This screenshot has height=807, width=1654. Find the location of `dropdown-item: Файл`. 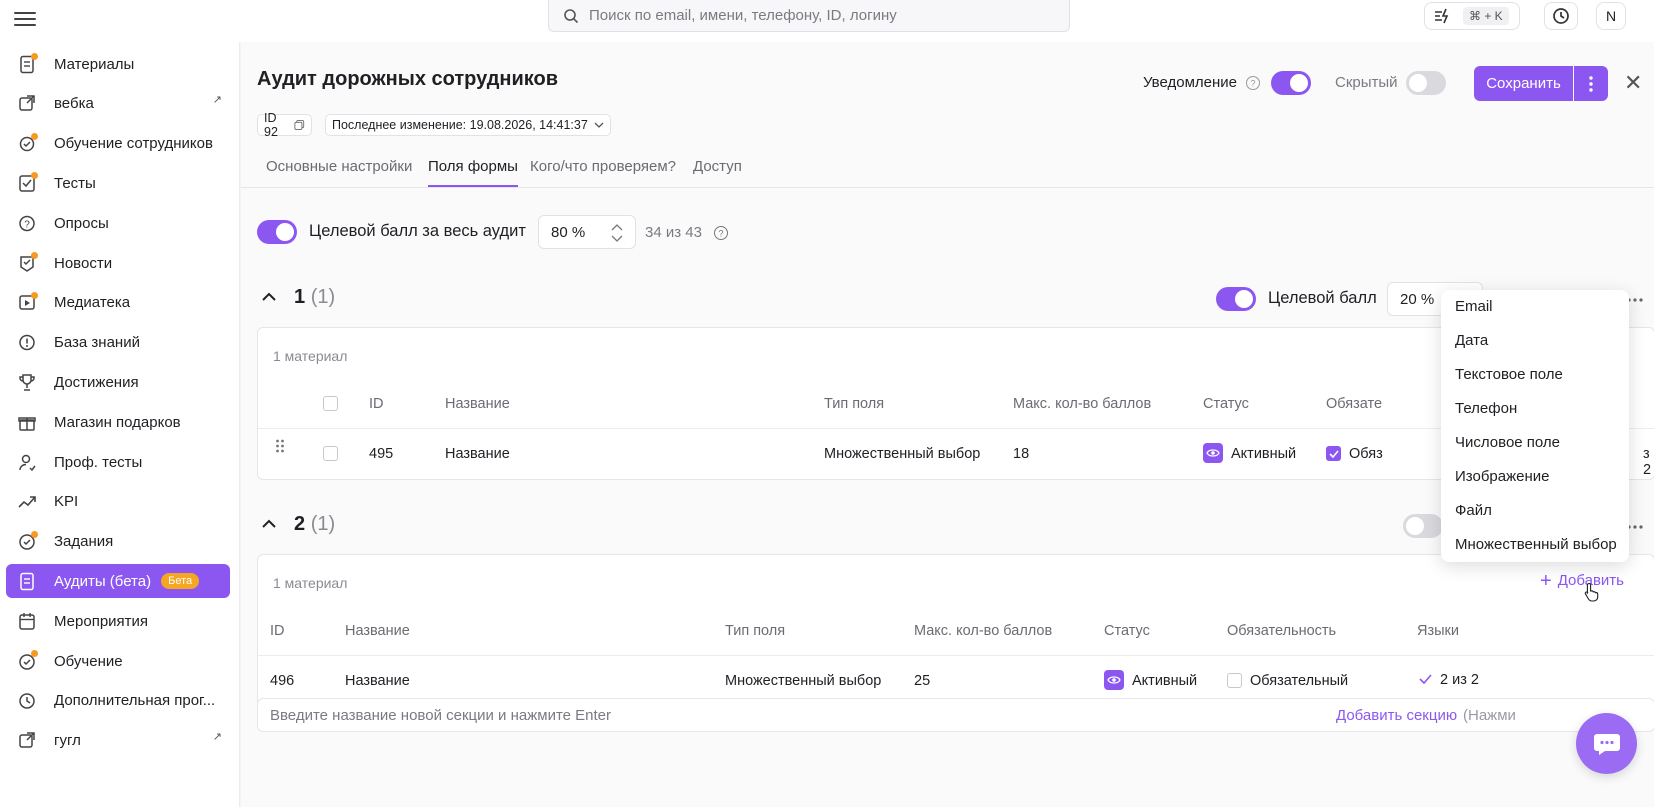

dropdown-item: Файл is located at coordinates (1473, 510).